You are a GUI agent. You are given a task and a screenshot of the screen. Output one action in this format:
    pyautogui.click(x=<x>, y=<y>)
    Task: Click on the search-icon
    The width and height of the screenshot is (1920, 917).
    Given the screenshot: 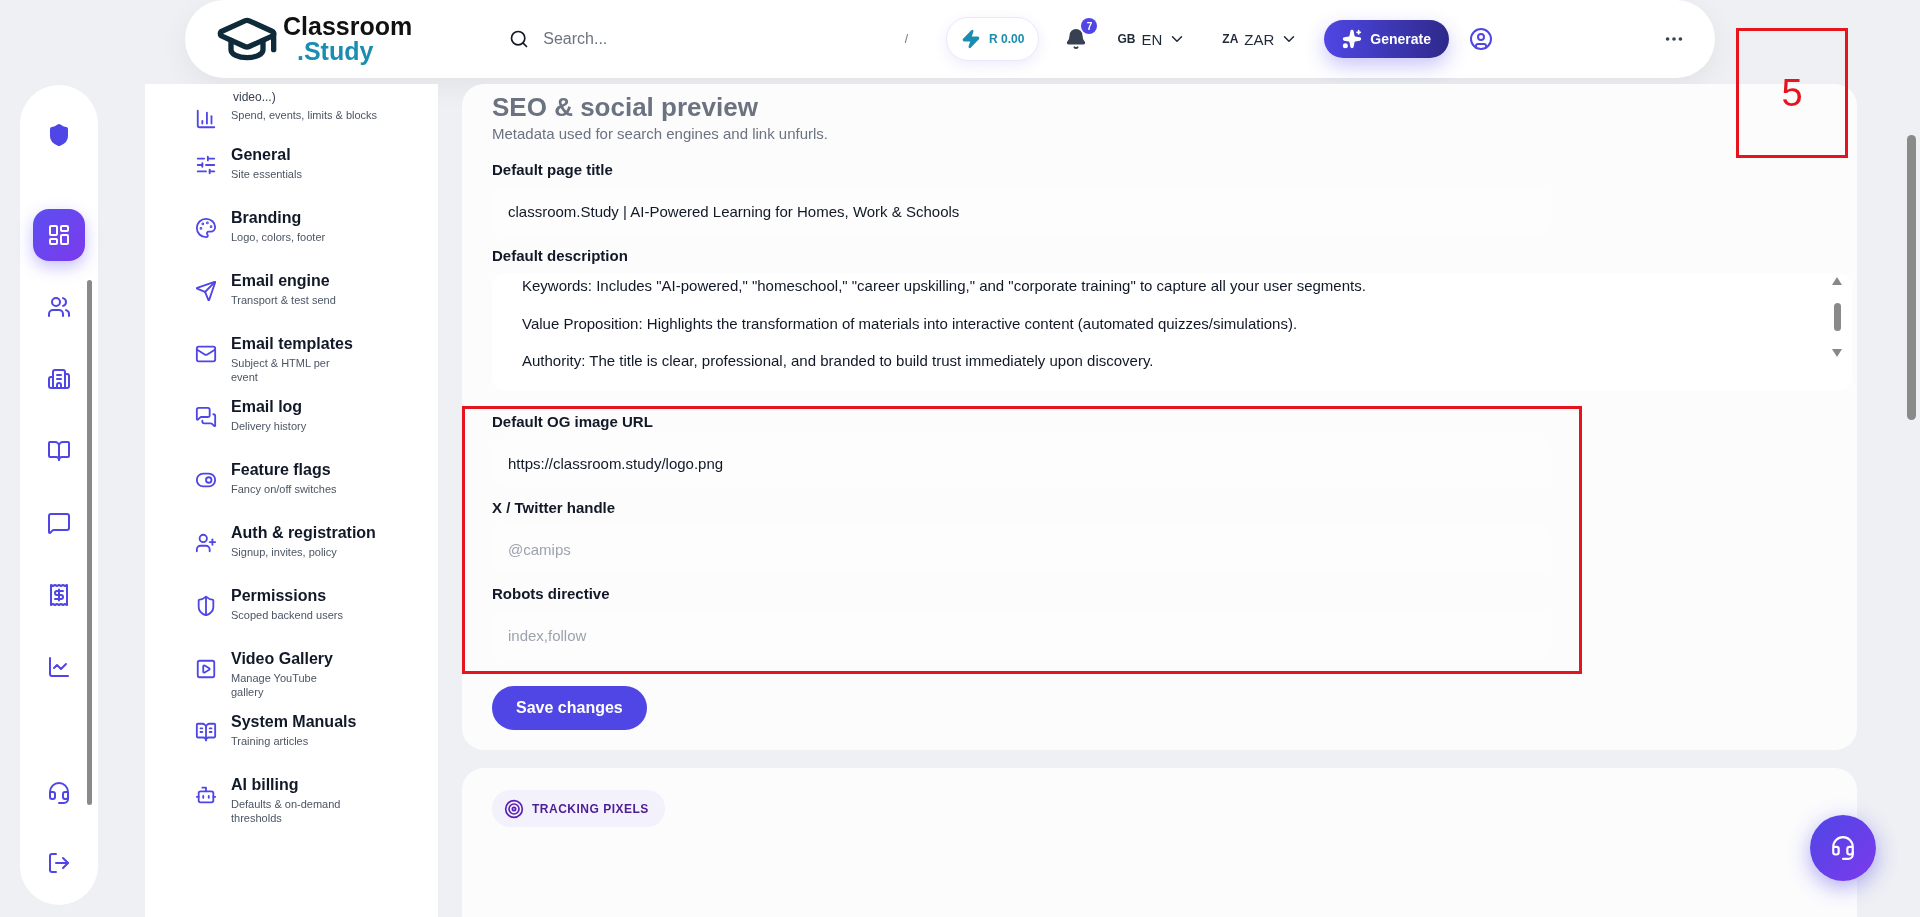 What is the action you would take?
    pyautogui.click(x=519, y=39)
    